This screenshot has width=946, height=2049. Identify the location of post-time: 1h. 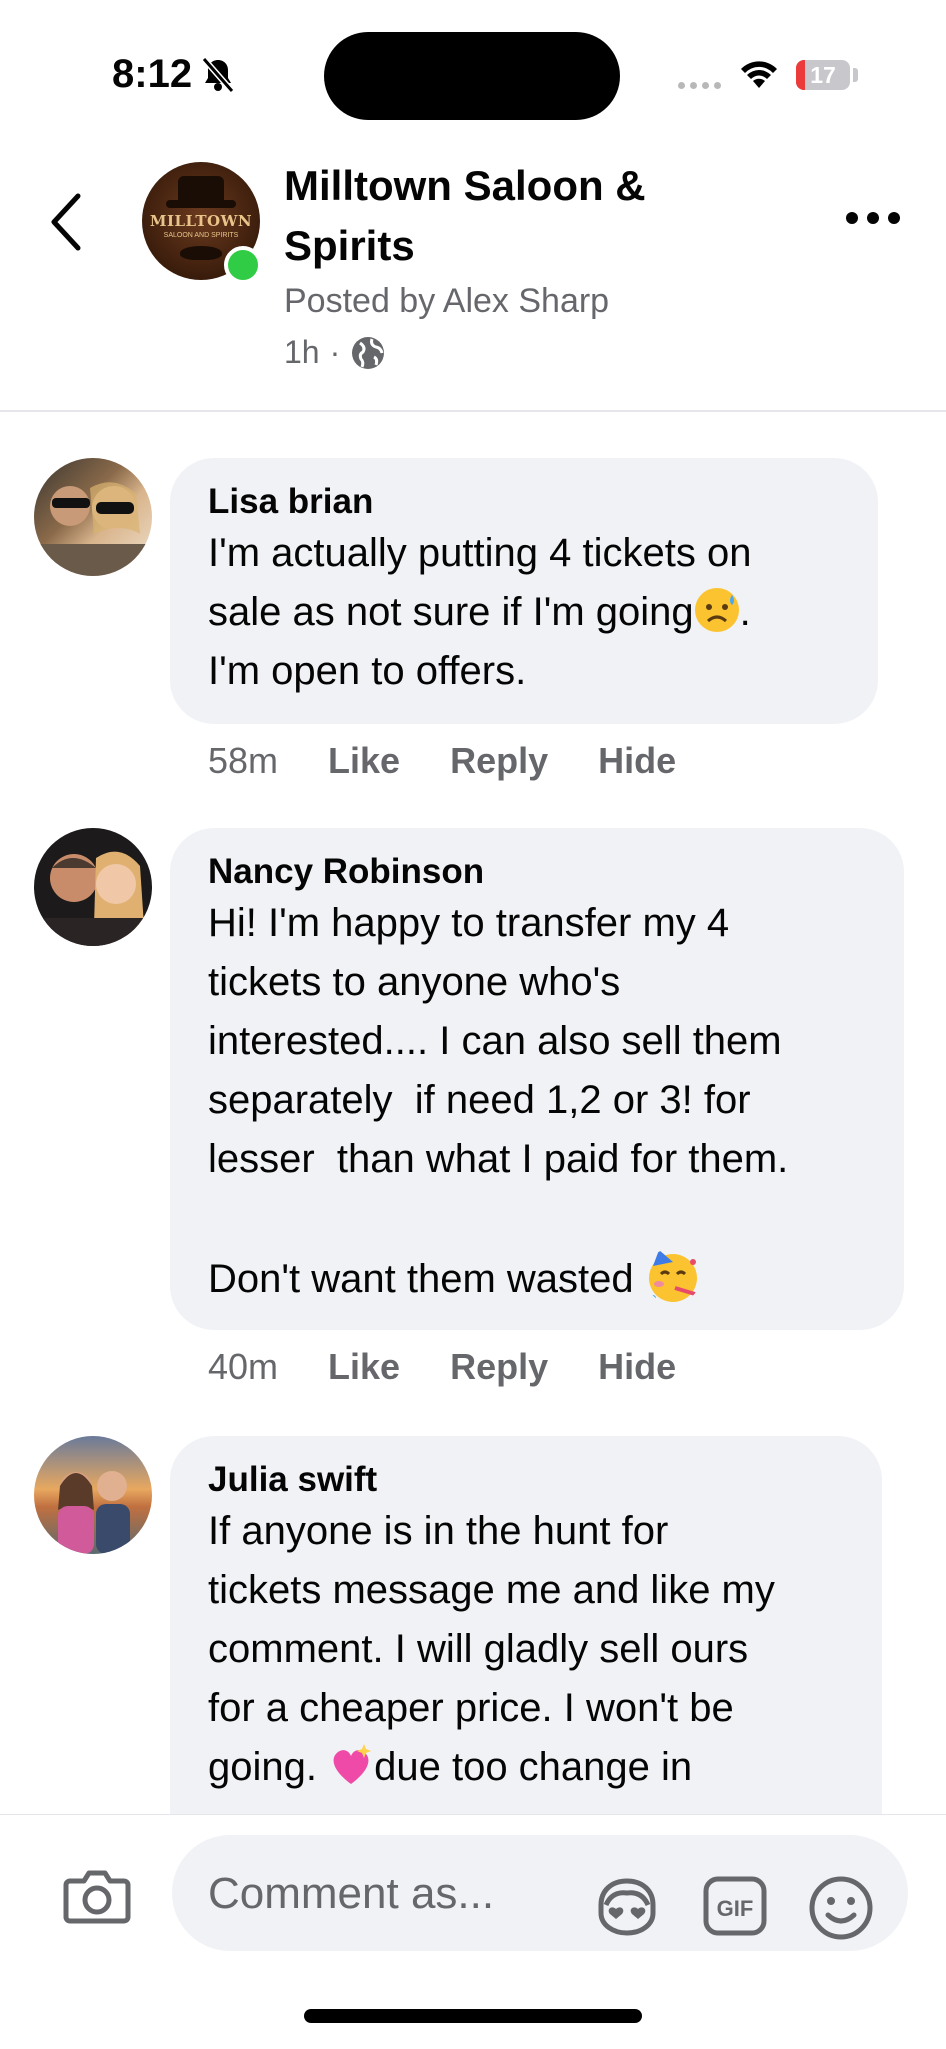
(302, 352).